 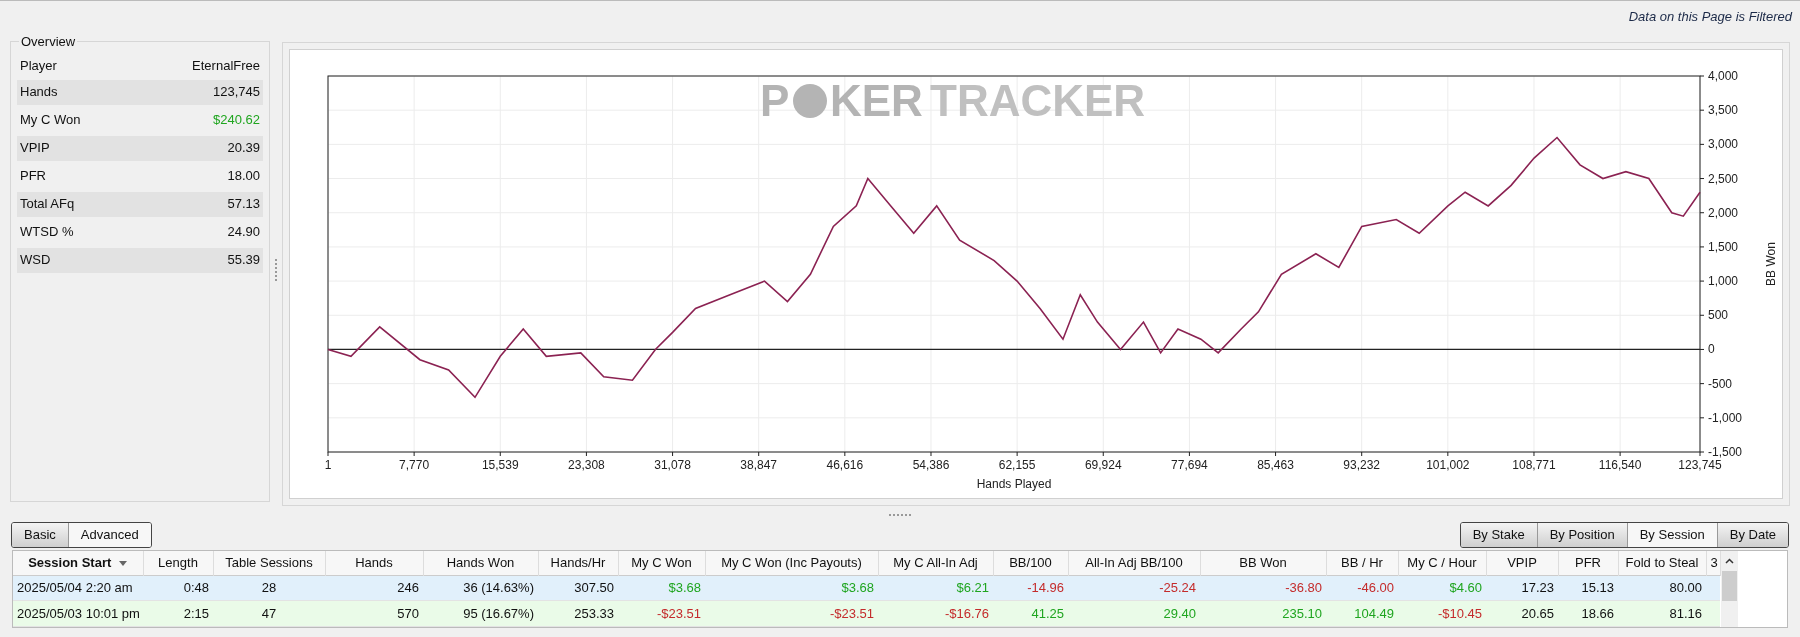 What do you see at coordinates (178, 613) in the screenshot?
I see `table-cell: 2:15` at bounding box center [178, 613].